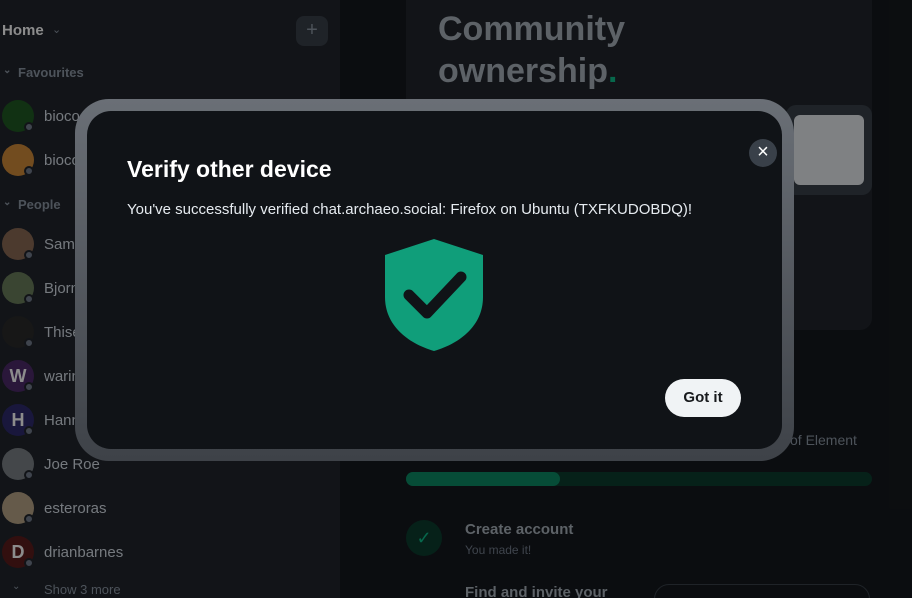  Describe the element at coordinates (434, 295) in the screenshot. I see `verified-shield-icon` at that location.